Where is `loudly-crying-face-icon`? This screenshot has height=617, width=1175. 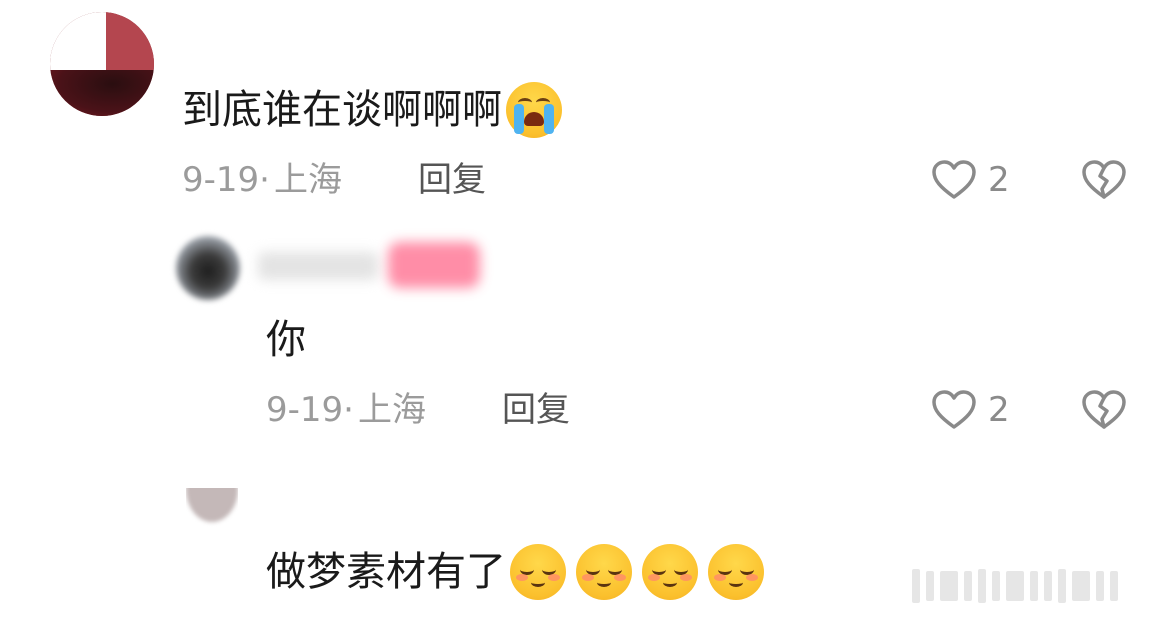 loudly-crying-face-icon is located at coordinates (534, 110).